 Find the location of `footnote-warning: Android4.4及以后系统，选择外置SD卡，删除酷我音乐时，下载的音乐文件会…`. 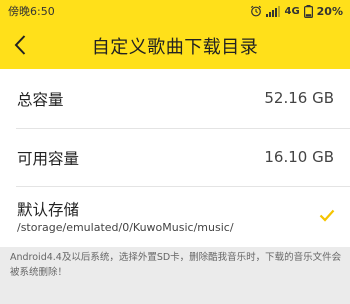

footnote-warning: Android4.4及以后系统，选择外置SD卡，删除酷我音乐时，下载的音乐文件会… is located at coordinates (176, 265).